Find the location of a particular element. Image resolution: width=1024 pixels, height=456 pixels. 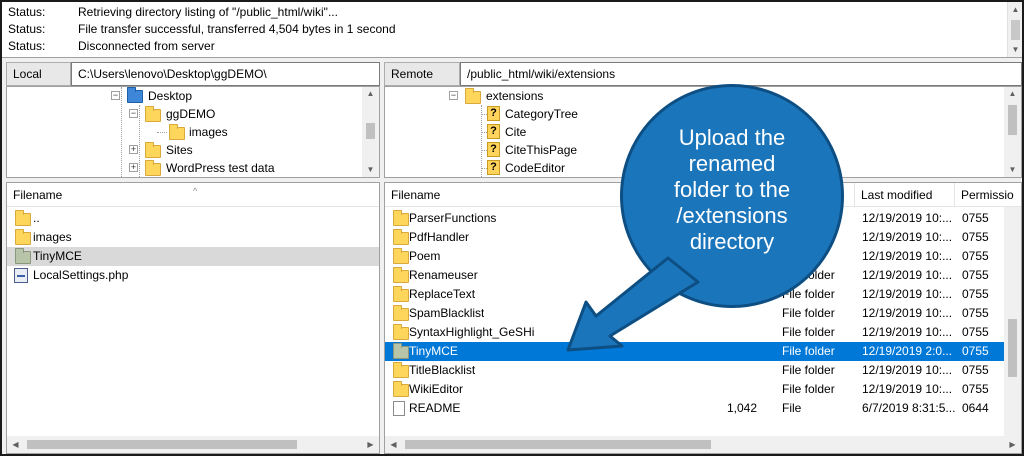

row-filename: ParserFunctions is located at coordinates (453, 218).